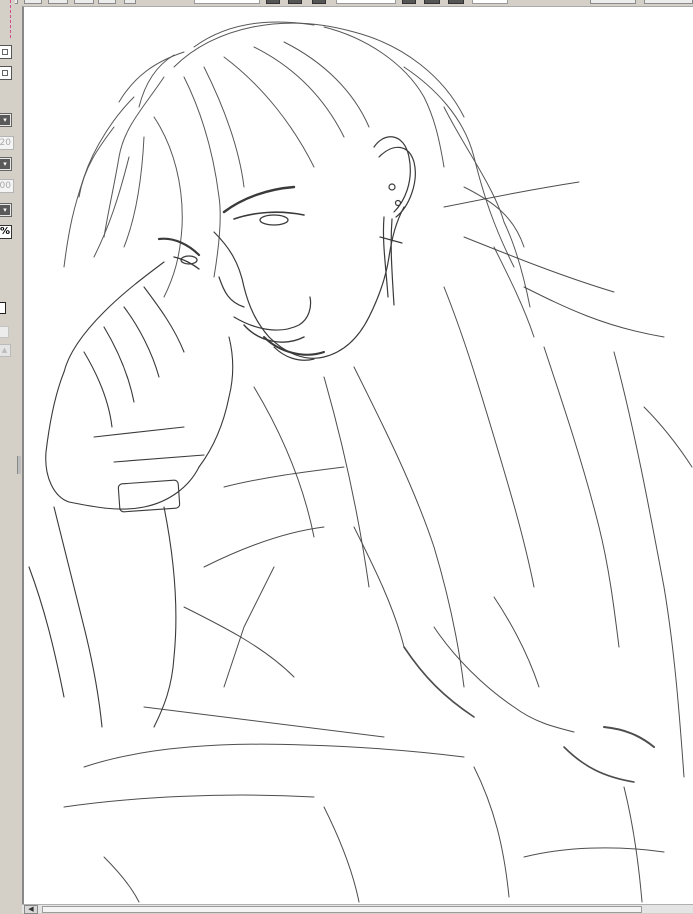  I want to click on left-tool-panel: ▾ 20 ▾ 00 ▾ % ▲, so click(7, 456).